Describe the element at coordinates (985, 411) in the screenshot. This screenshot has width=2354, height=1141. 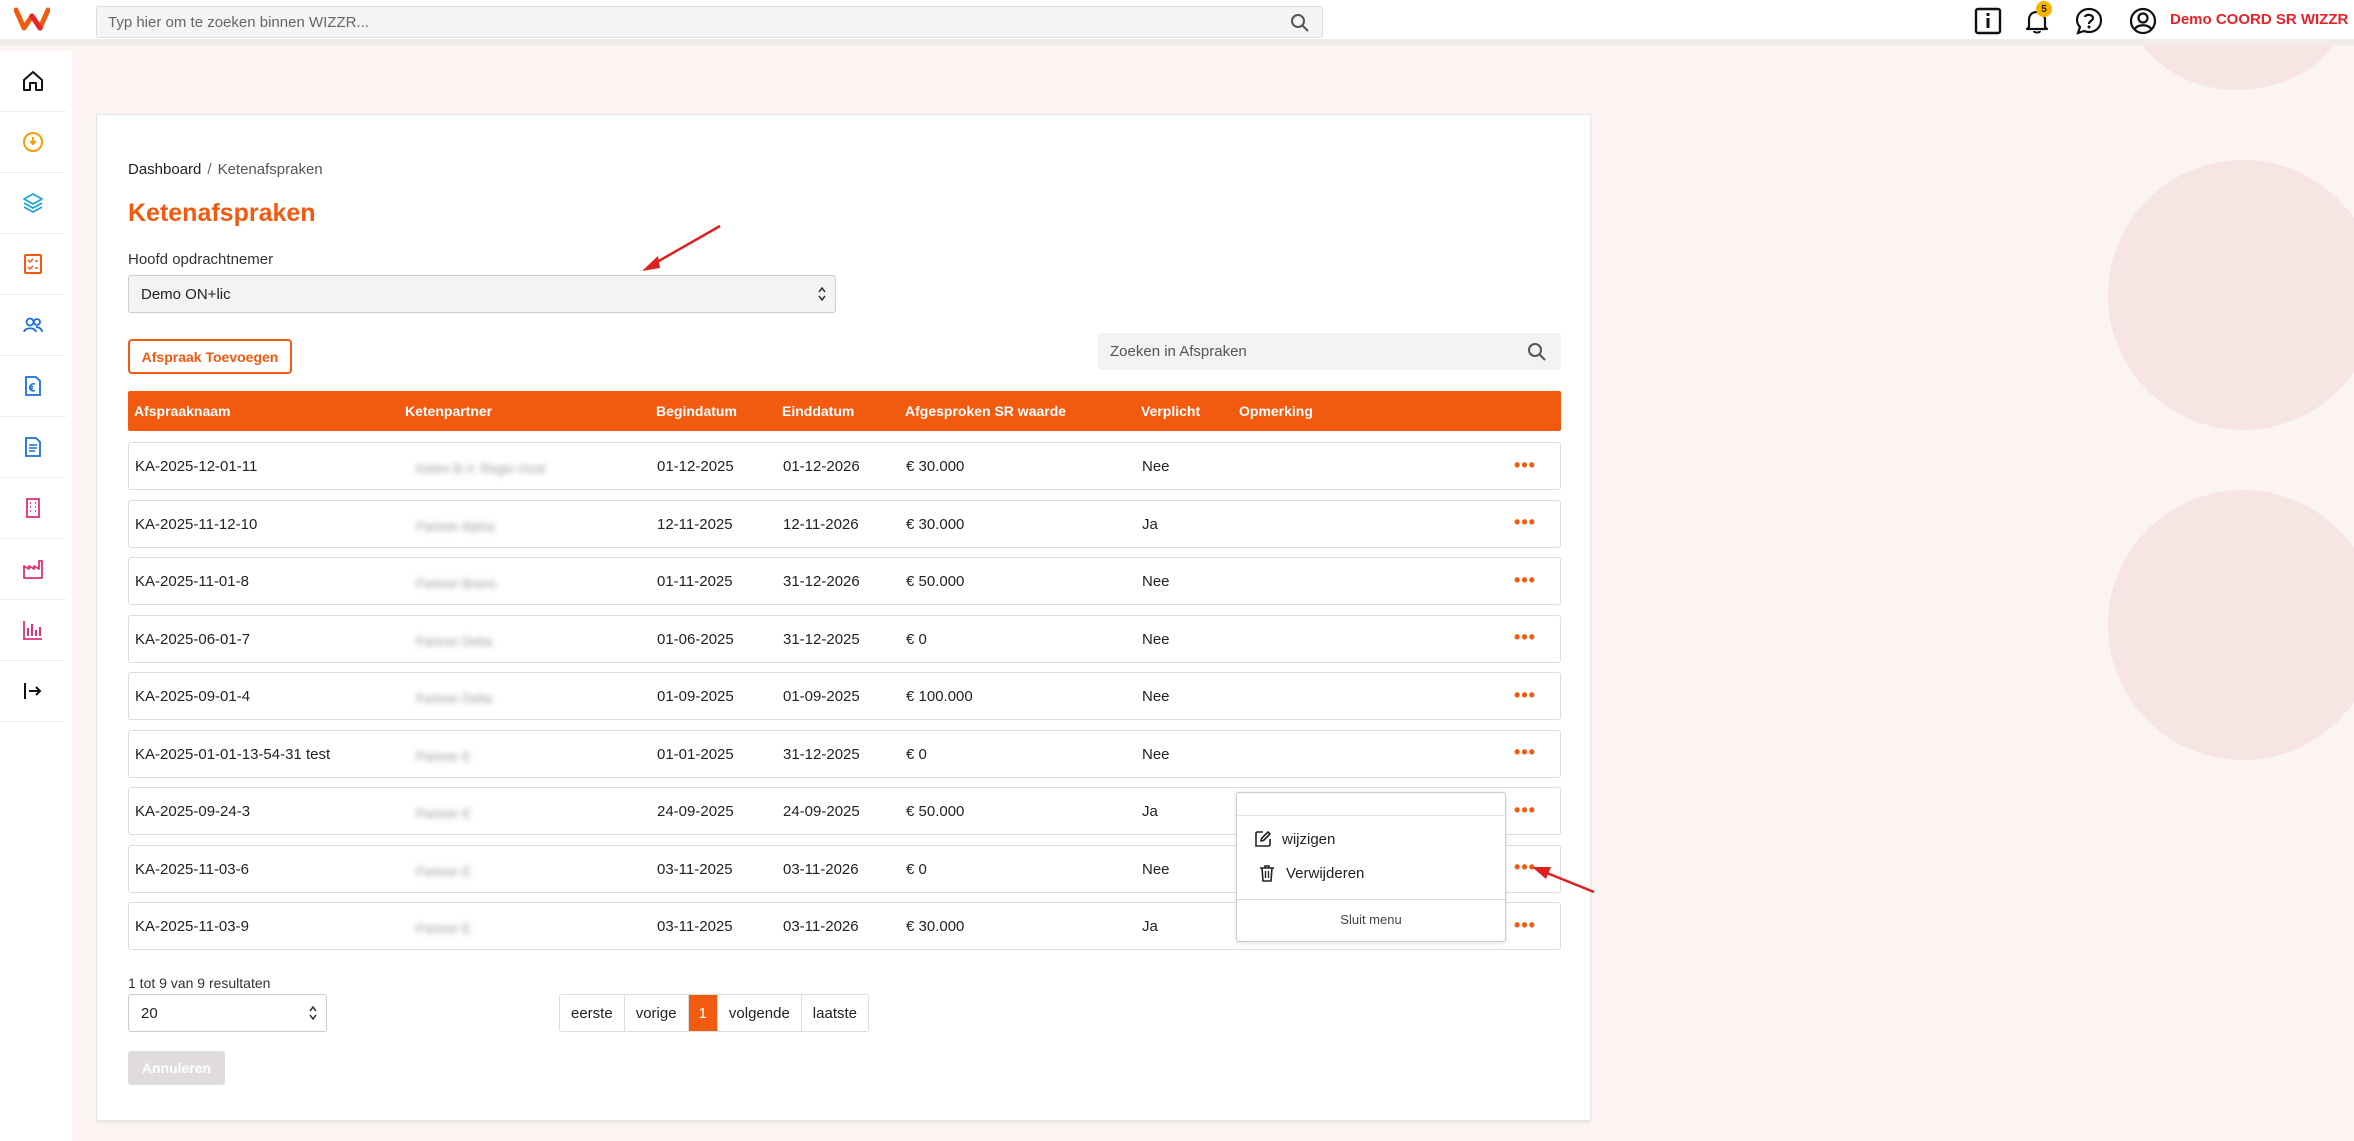
I see `column-header-value: Afgesproken SR waarde` at that location.